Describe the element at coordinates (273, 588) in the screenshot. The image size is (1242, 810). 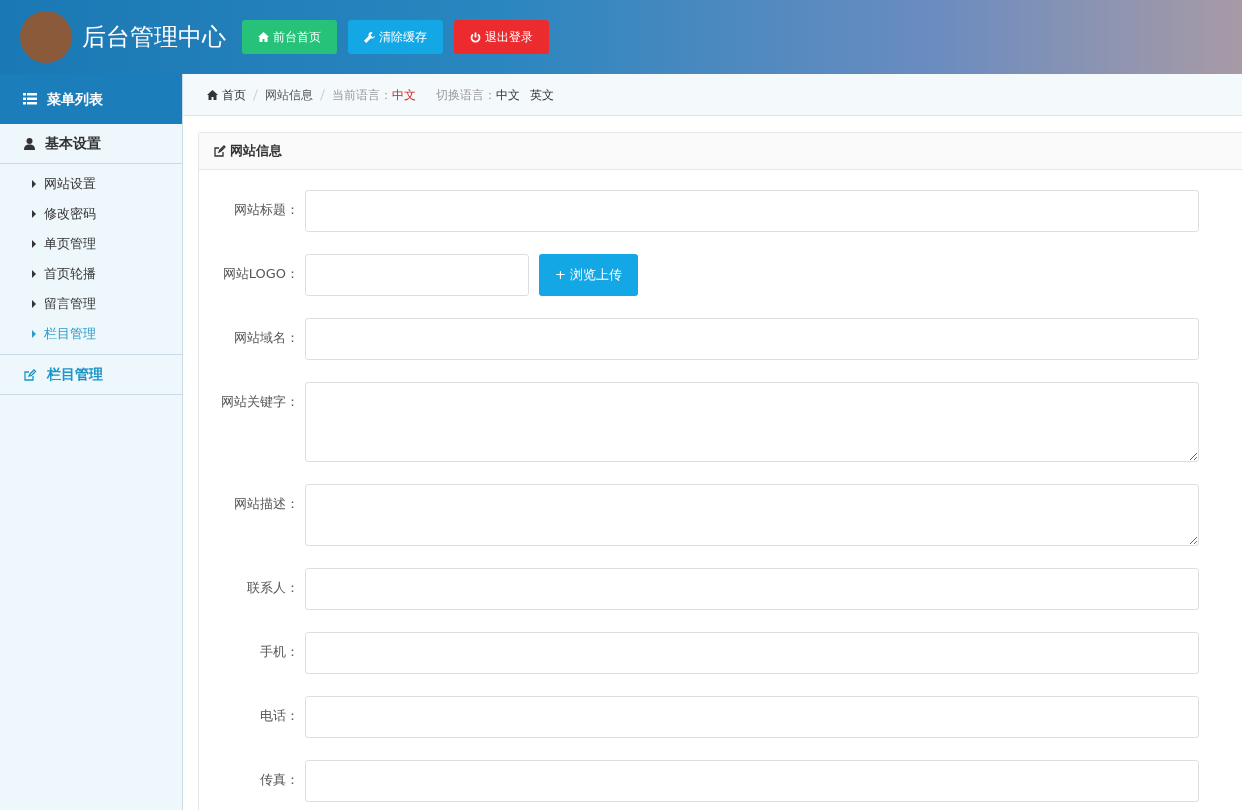
I see `field-label: 联系人：` at that location.